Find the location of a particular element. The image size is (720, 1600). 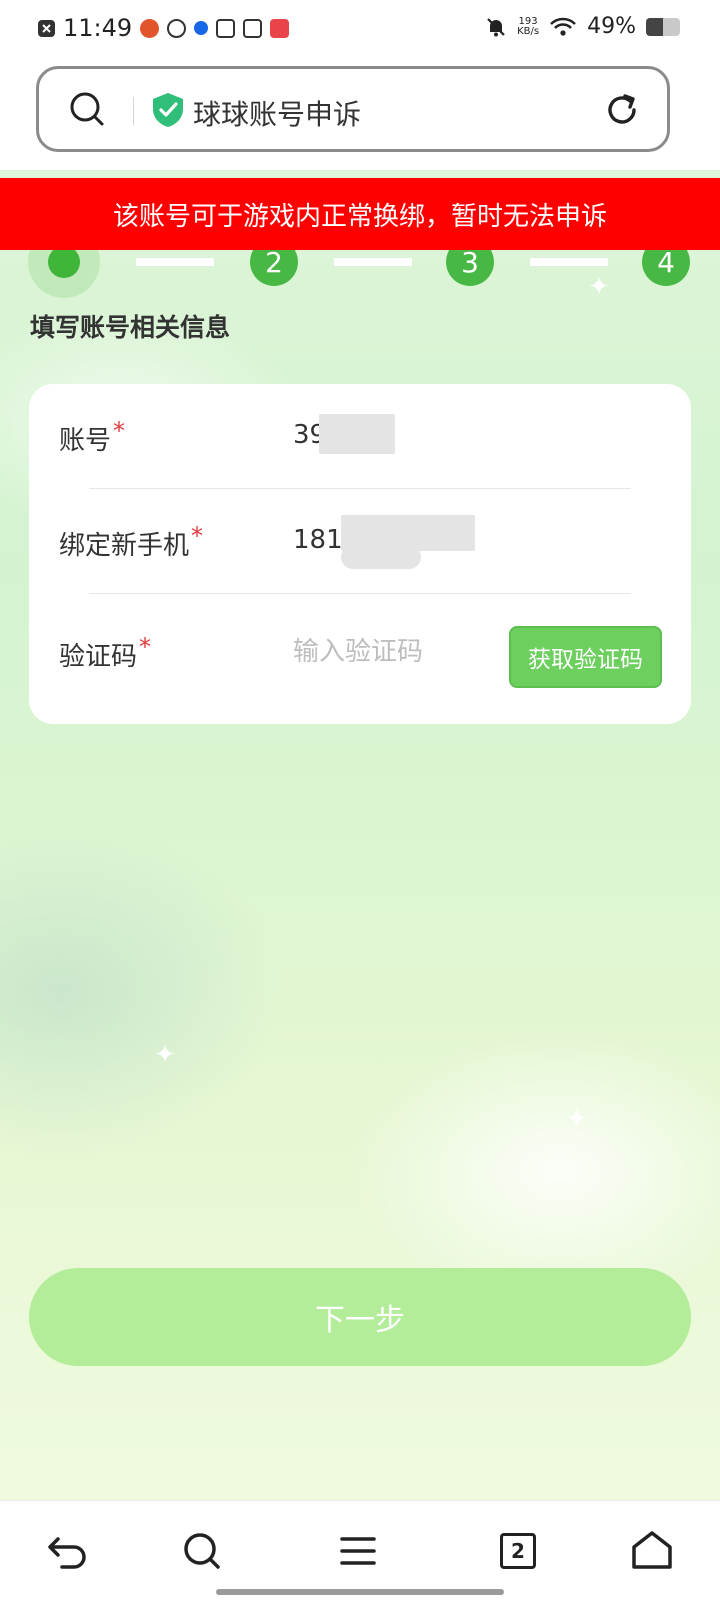

network-speed-value: 193 is located at coordinates (528, 21).